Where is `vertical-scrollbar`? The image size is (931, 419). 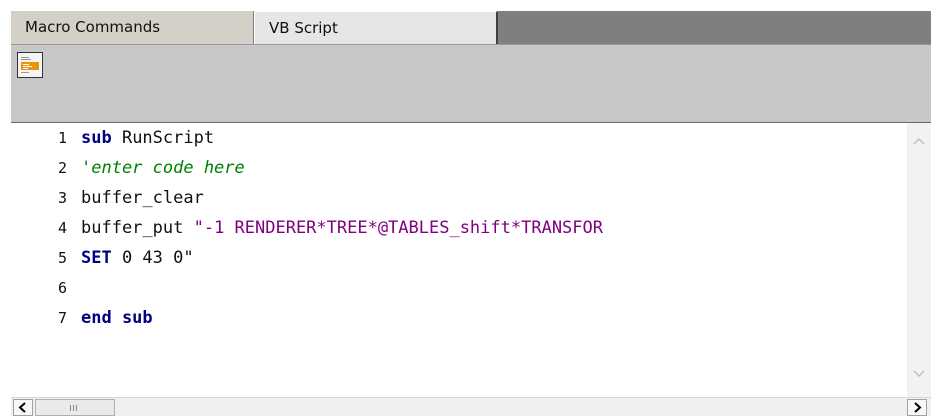
vertical-scrollbar is located at coordinates (919, 260).